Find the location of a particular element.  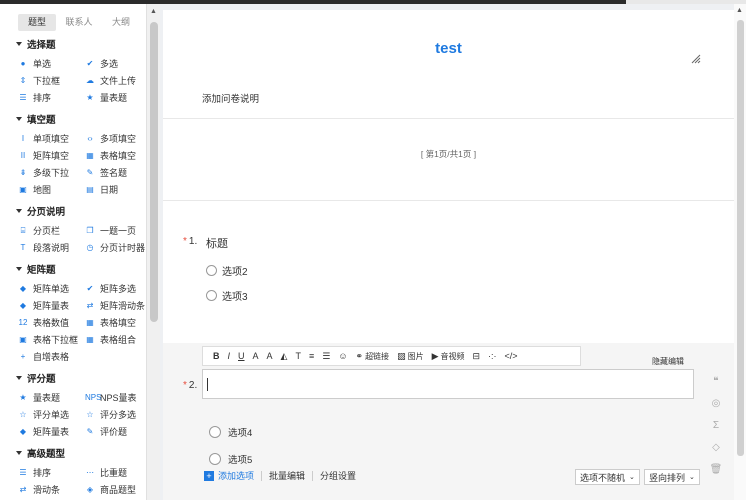

sidebar-tab: 题型 is located at coordinates (37, 22).